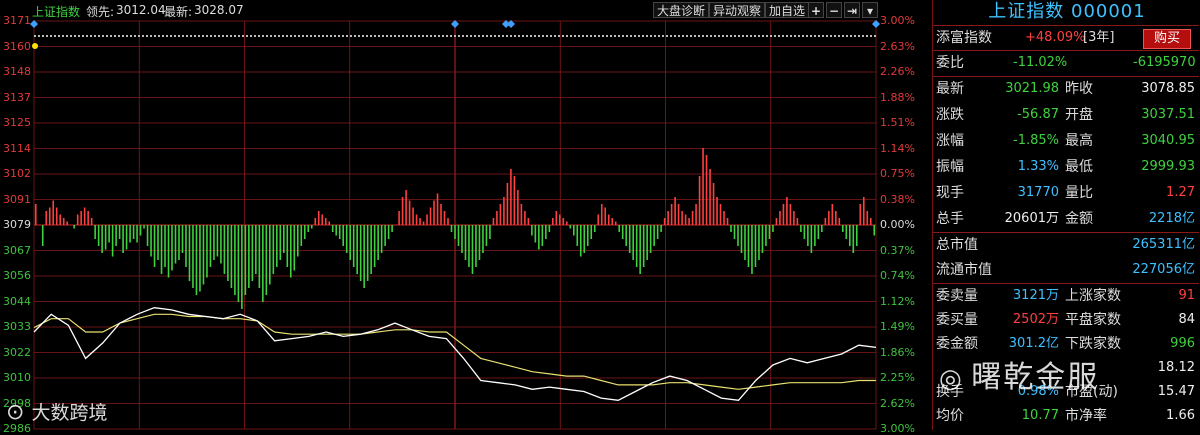  I want to click on stats-row: 涨幅 -1.85% 最高 3040.95, so click(1066, 141).